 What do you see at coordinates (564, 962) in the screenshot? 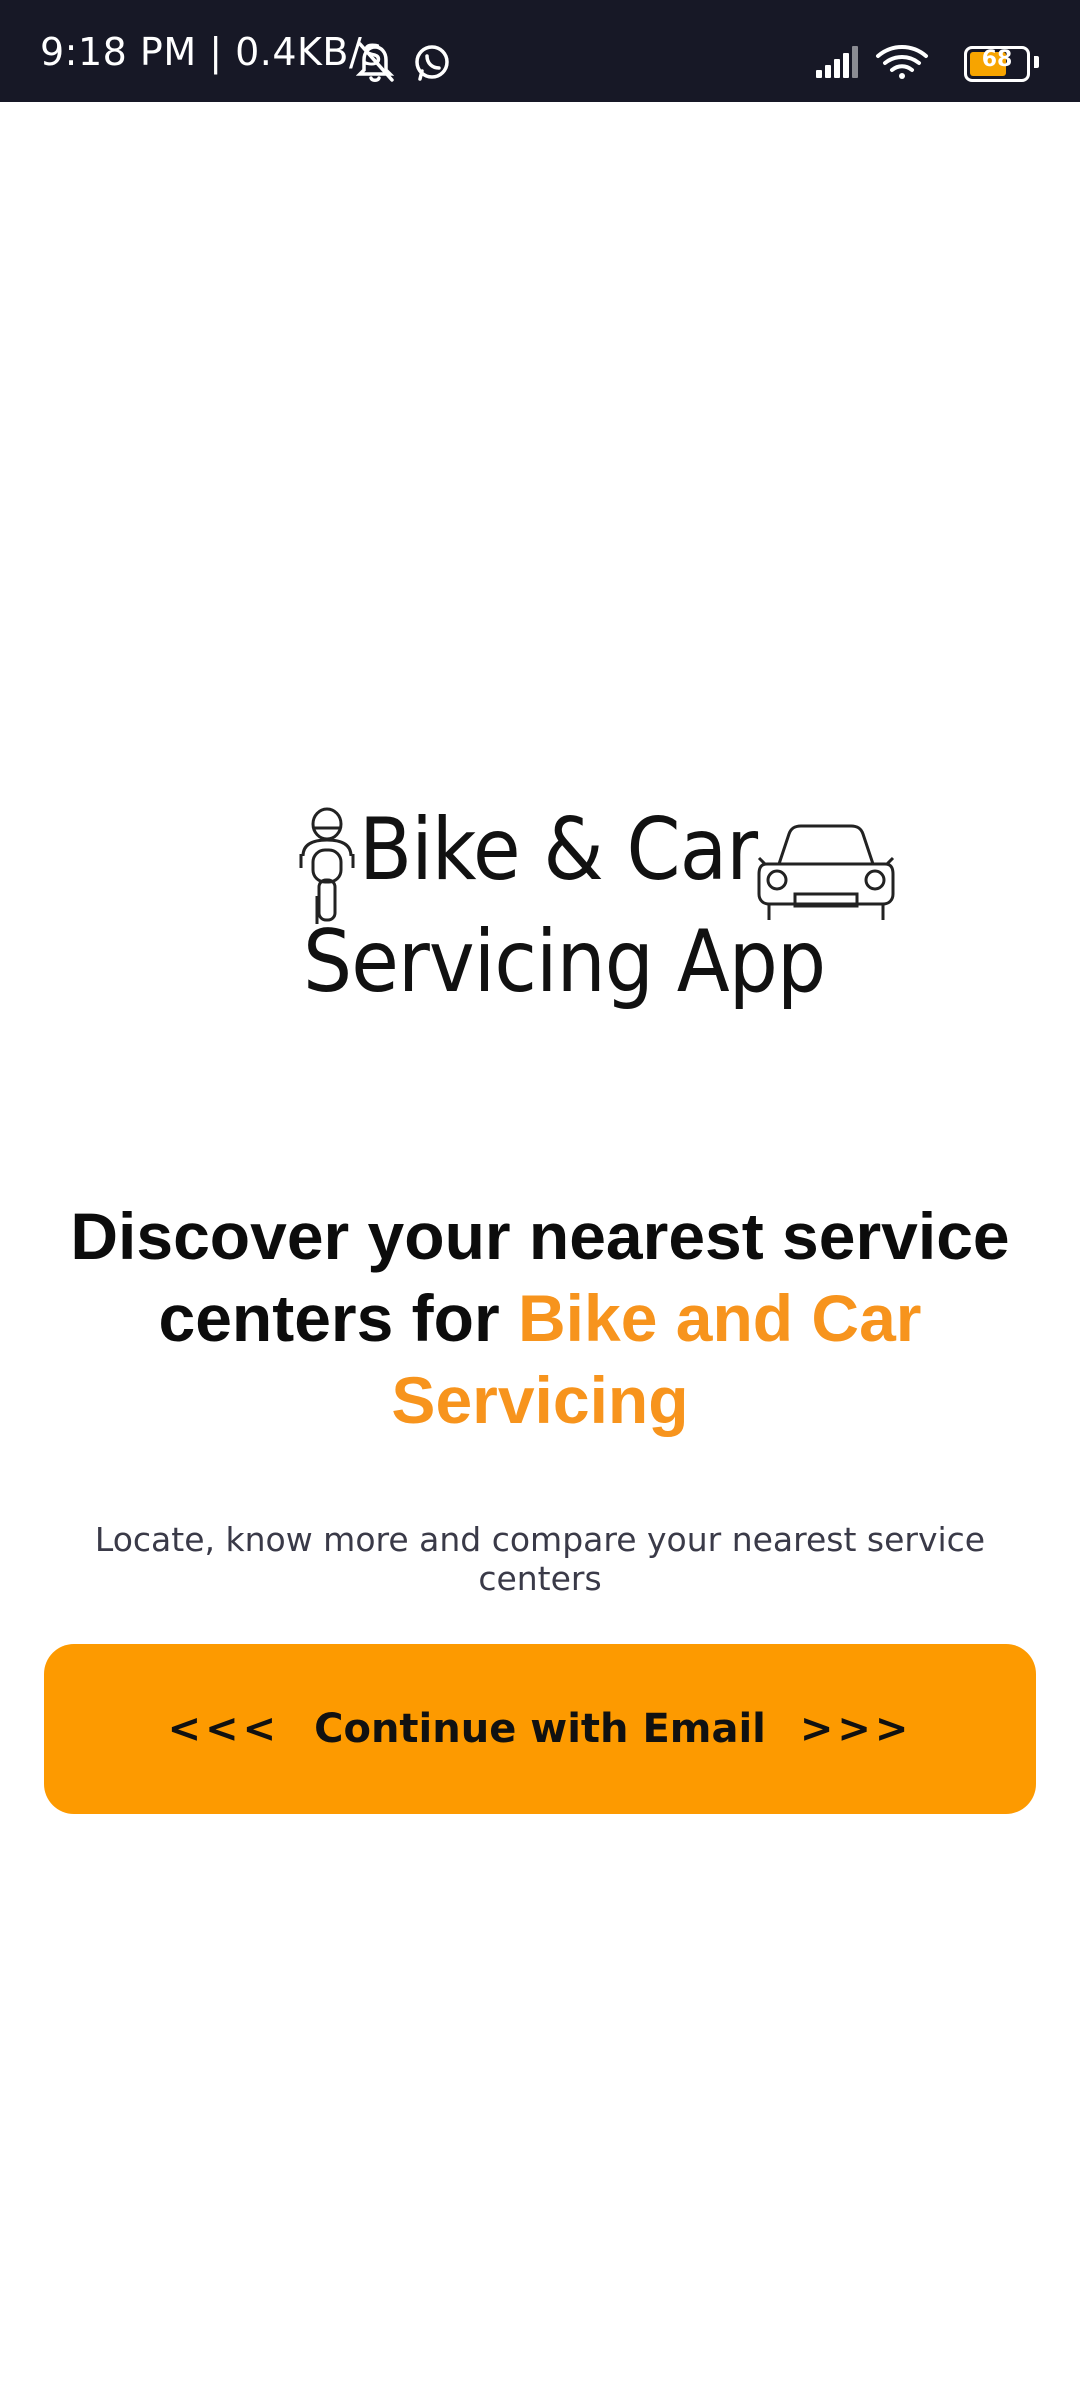
I see `logo-title-line2: Servicing App` at bounding box center [564, 962].